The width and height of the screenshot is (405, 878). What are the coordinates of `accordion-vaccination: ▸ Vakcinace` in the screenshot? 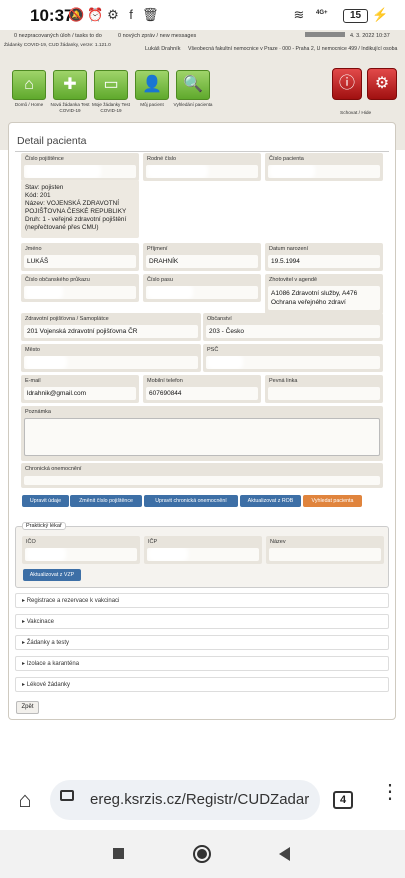 It's located at (202, 621).